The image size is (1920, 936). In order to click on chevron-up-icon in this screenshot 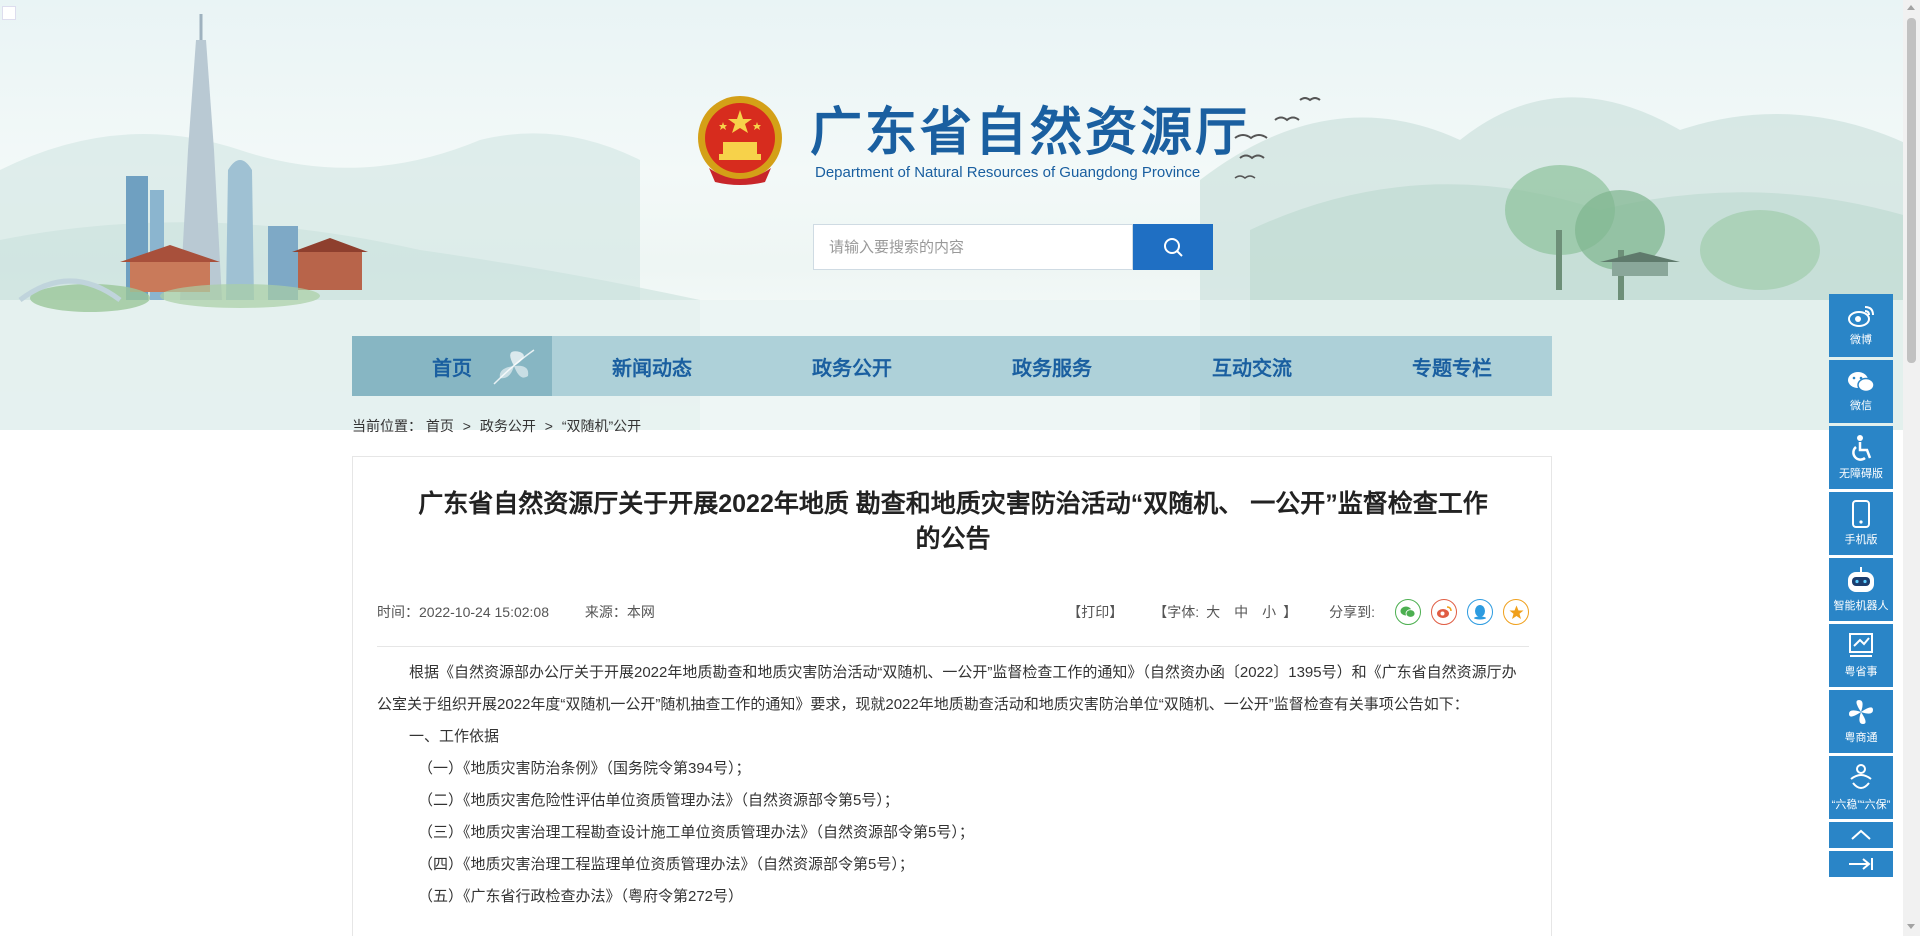, I will do `click(1861, 834)`.